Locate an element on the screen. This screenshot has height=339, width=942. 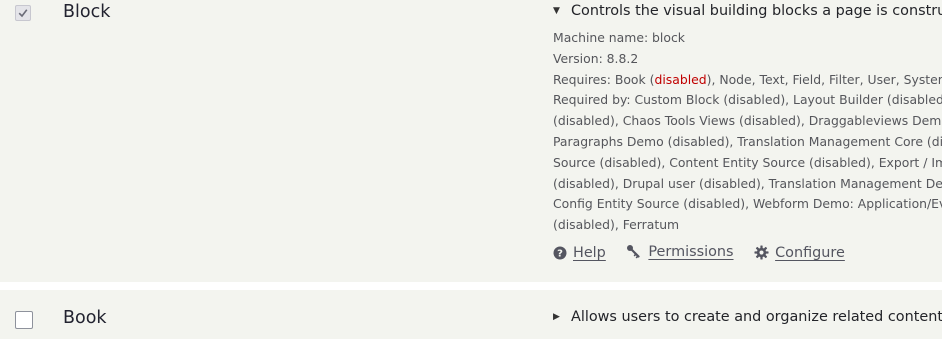
module-checkbox-book is located at coordinates (24, 320).